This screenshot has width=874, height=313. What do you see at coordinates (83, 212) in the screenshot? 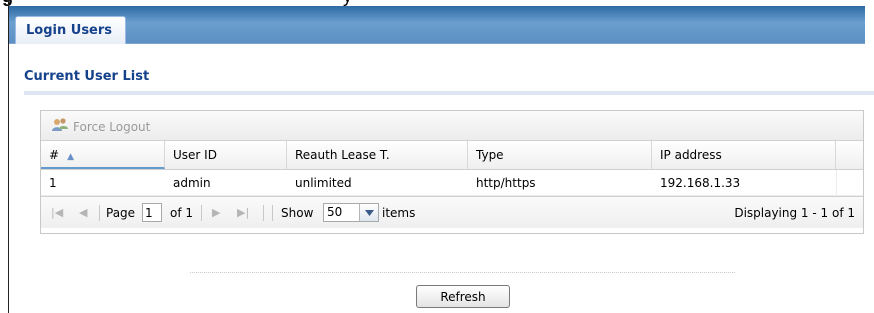
I see `previous-page-icon: ◀` at bounding box center [83, 212].